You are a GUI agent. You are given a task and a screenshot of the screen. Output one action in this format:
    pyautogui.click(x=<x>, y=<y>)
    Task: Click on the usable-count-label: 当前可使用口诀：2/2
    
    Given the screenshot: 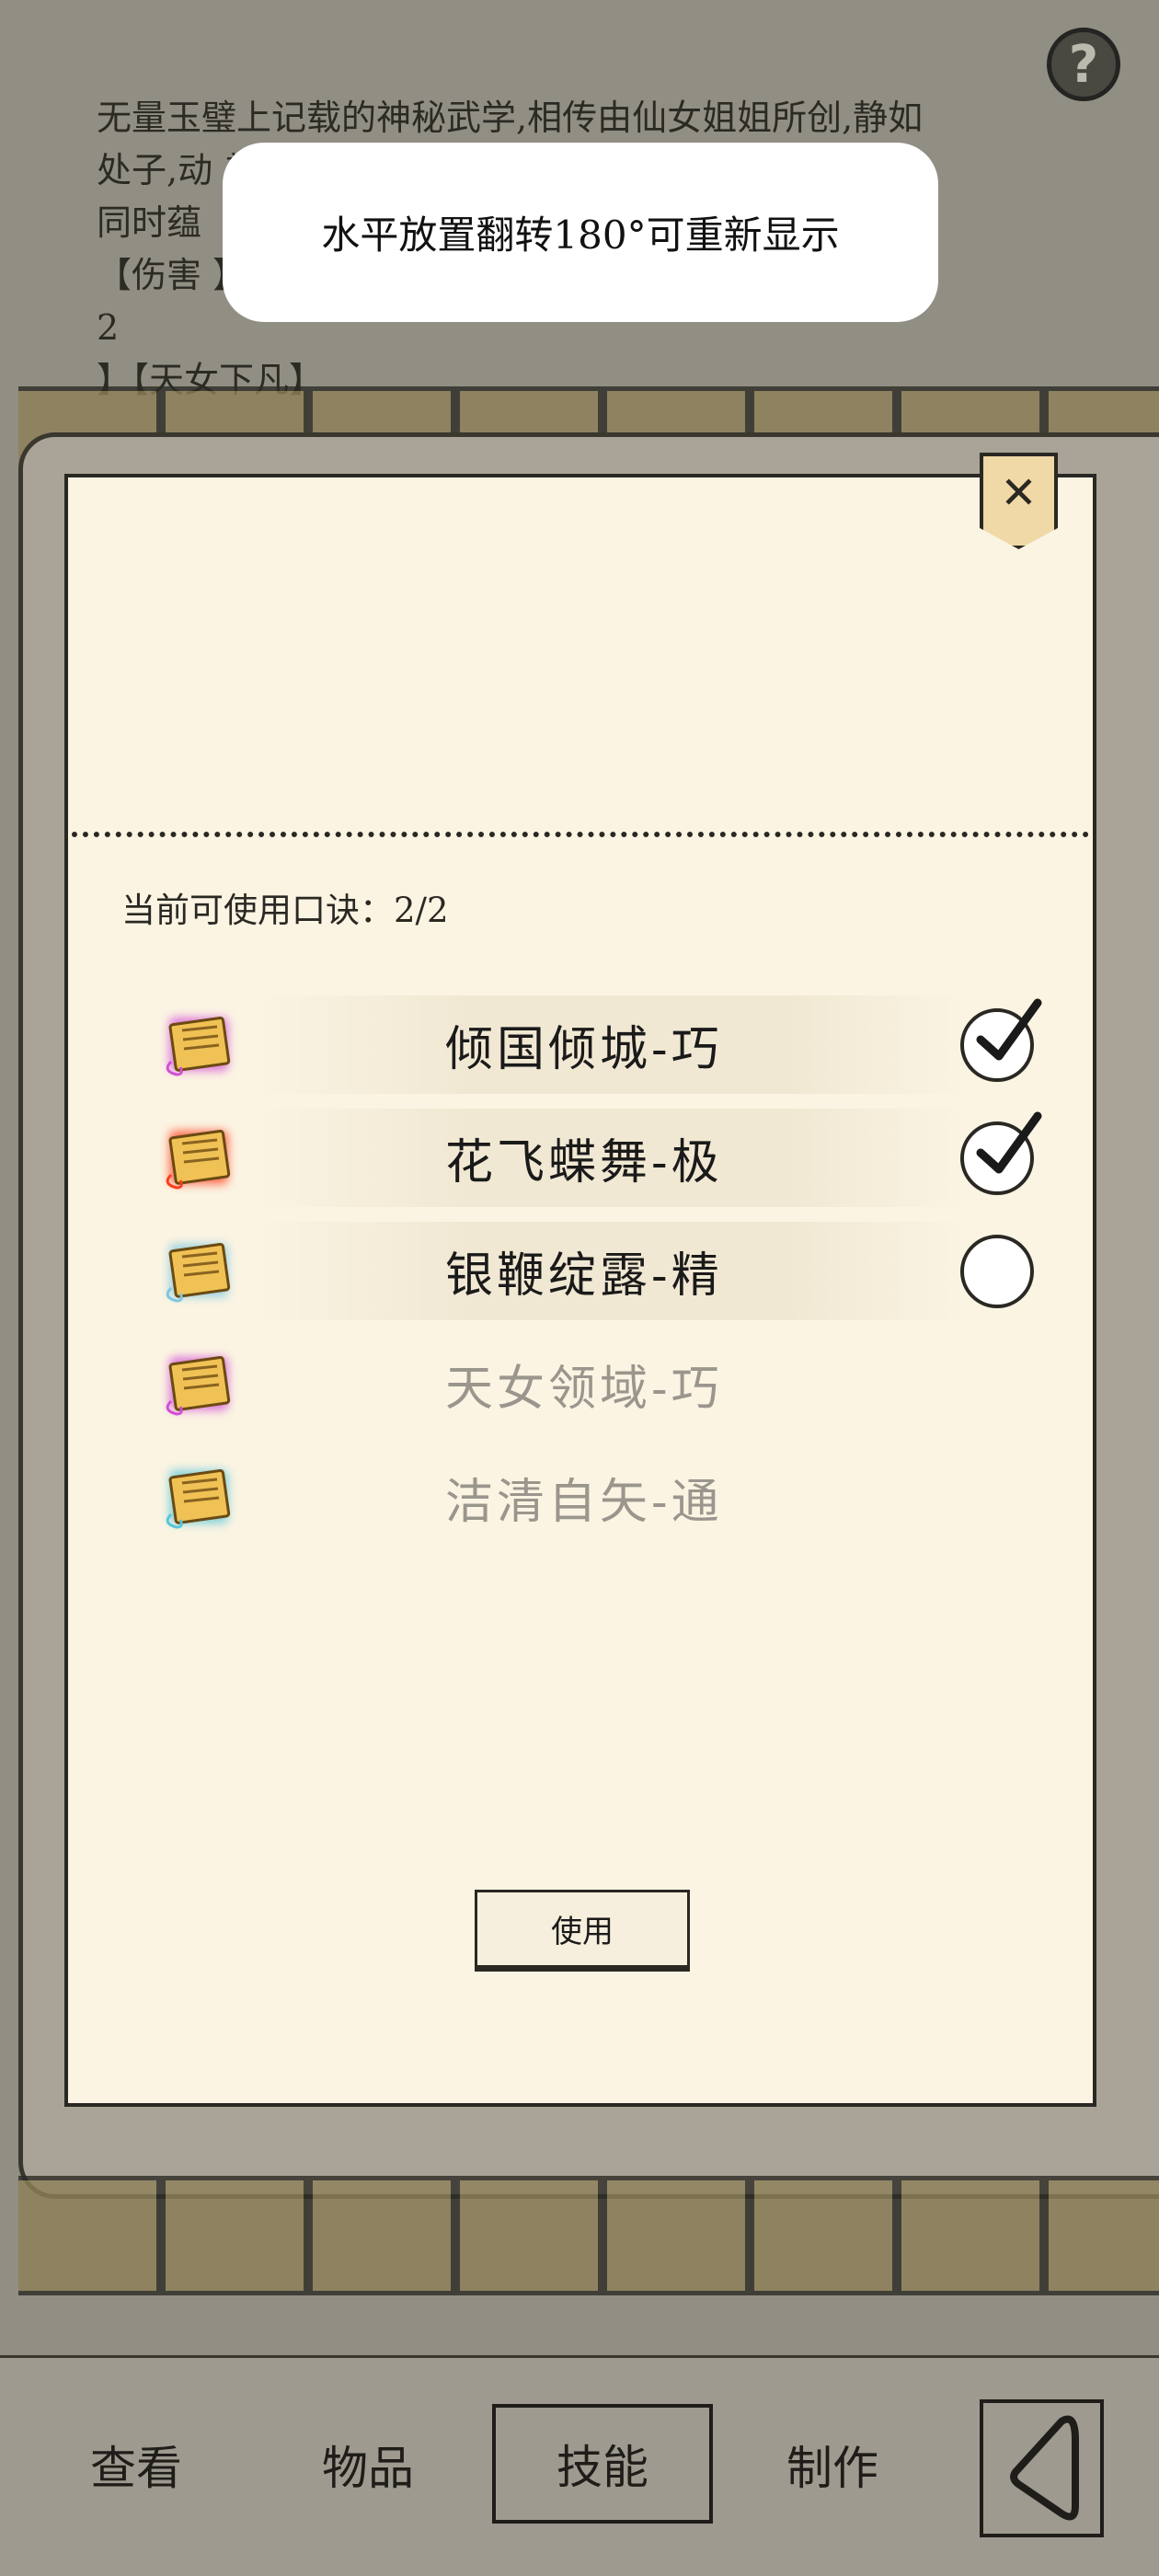 What is the action you would take?
    pyautogui.click(x=285, y=910)
    